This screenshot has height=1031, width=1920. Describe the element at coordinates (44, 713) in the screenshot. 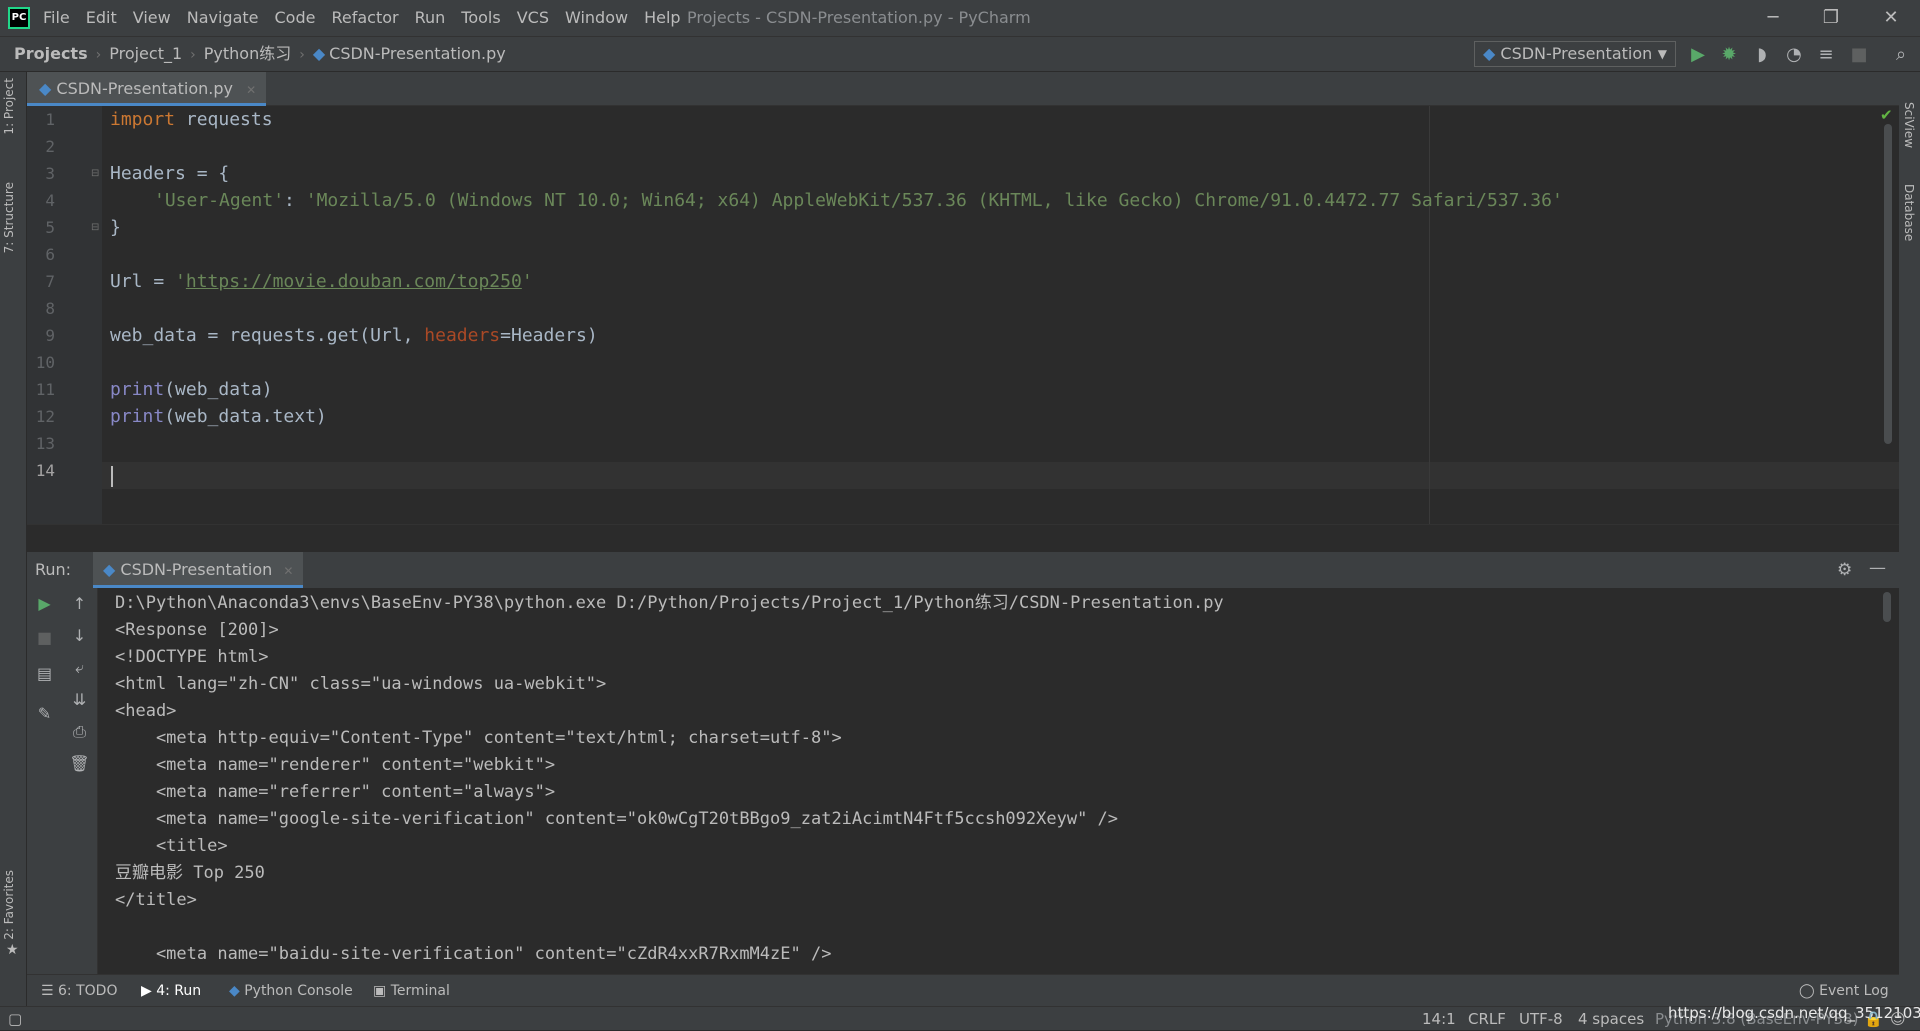

I see `pin-icon: ✎` at that location.